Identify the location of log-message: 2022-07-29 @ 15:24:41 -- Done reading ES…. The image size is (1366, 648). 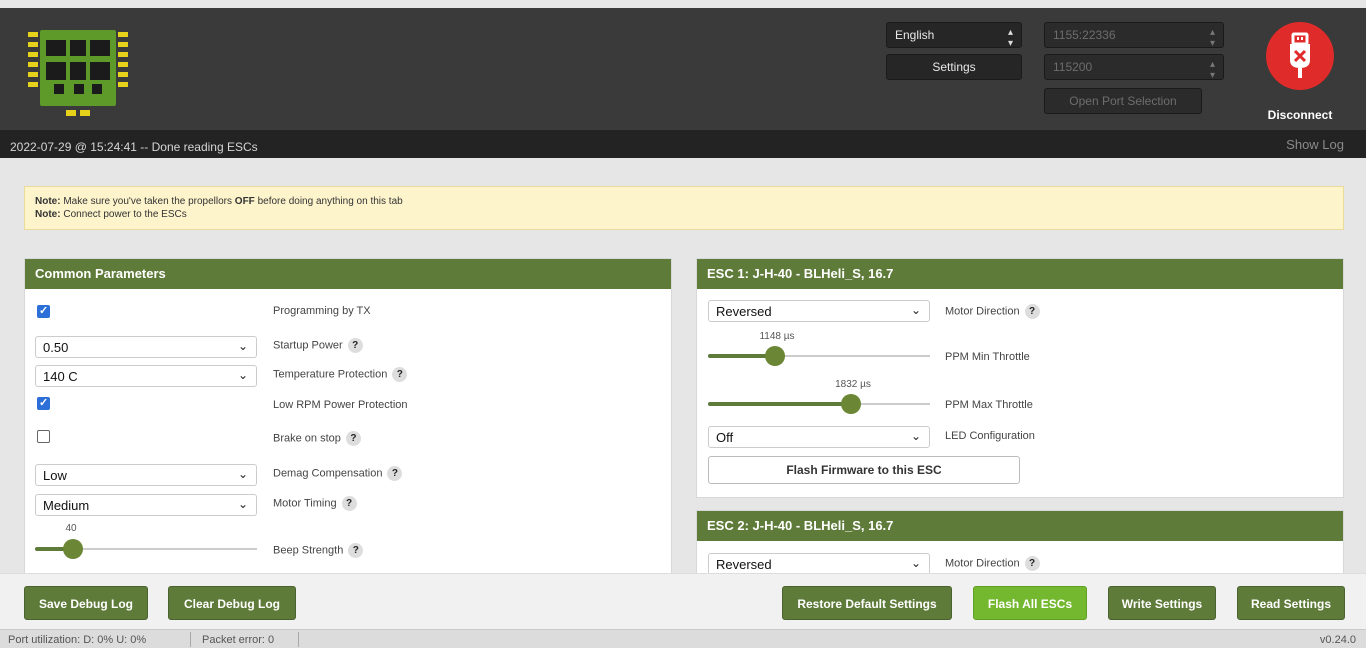
(134, 147).